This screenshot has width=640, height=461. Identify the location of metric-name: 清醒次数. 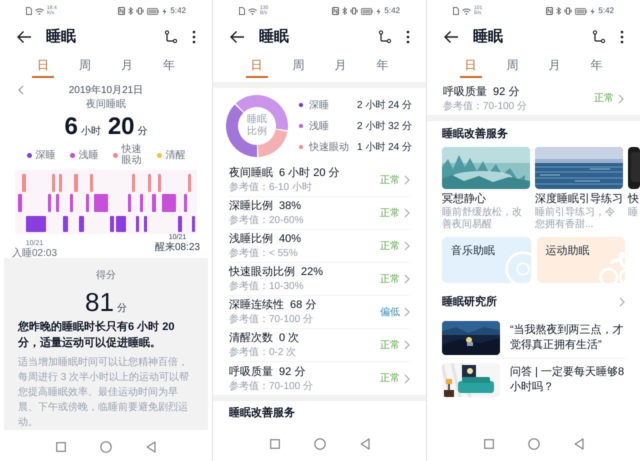
(251, 338).